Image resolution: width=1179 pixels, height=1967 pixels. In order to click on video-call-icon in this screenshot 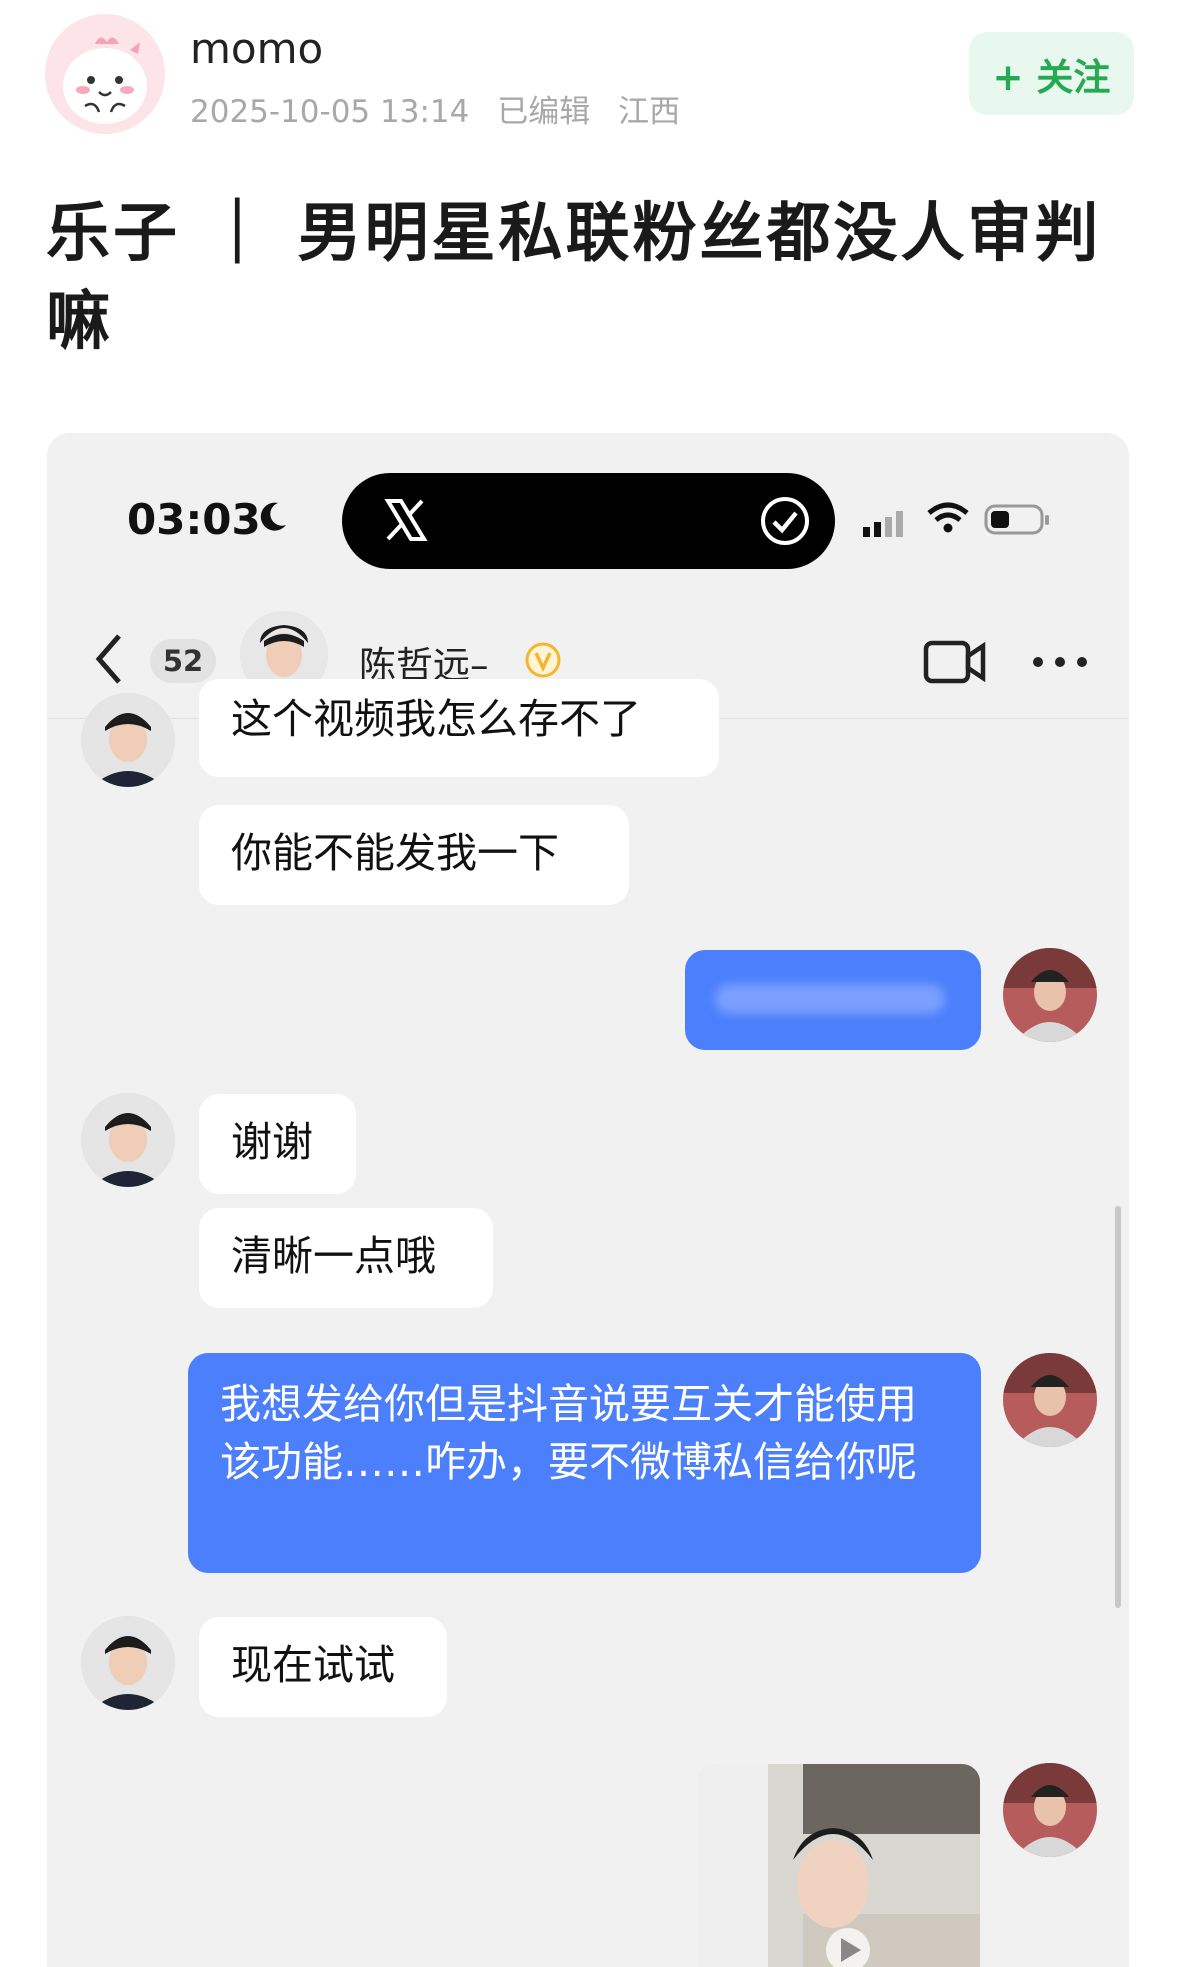, I will do `click(955, 662)`.